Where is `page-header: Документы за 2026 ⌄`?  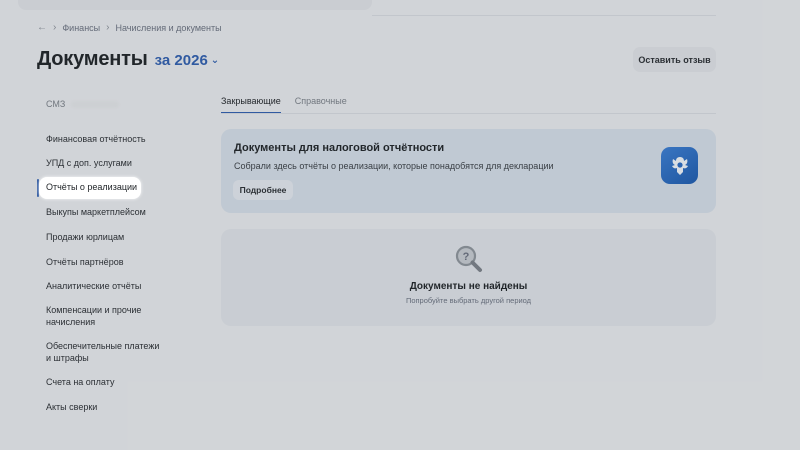 page-header: Документы за 2026 ⌄ is located at coordinates (128, 59).